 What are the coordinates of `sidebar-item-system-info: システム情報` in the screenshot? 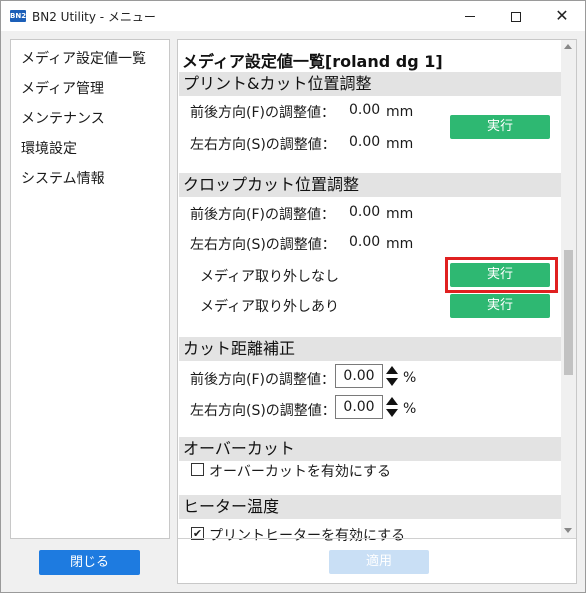 It's located at (63, 178).